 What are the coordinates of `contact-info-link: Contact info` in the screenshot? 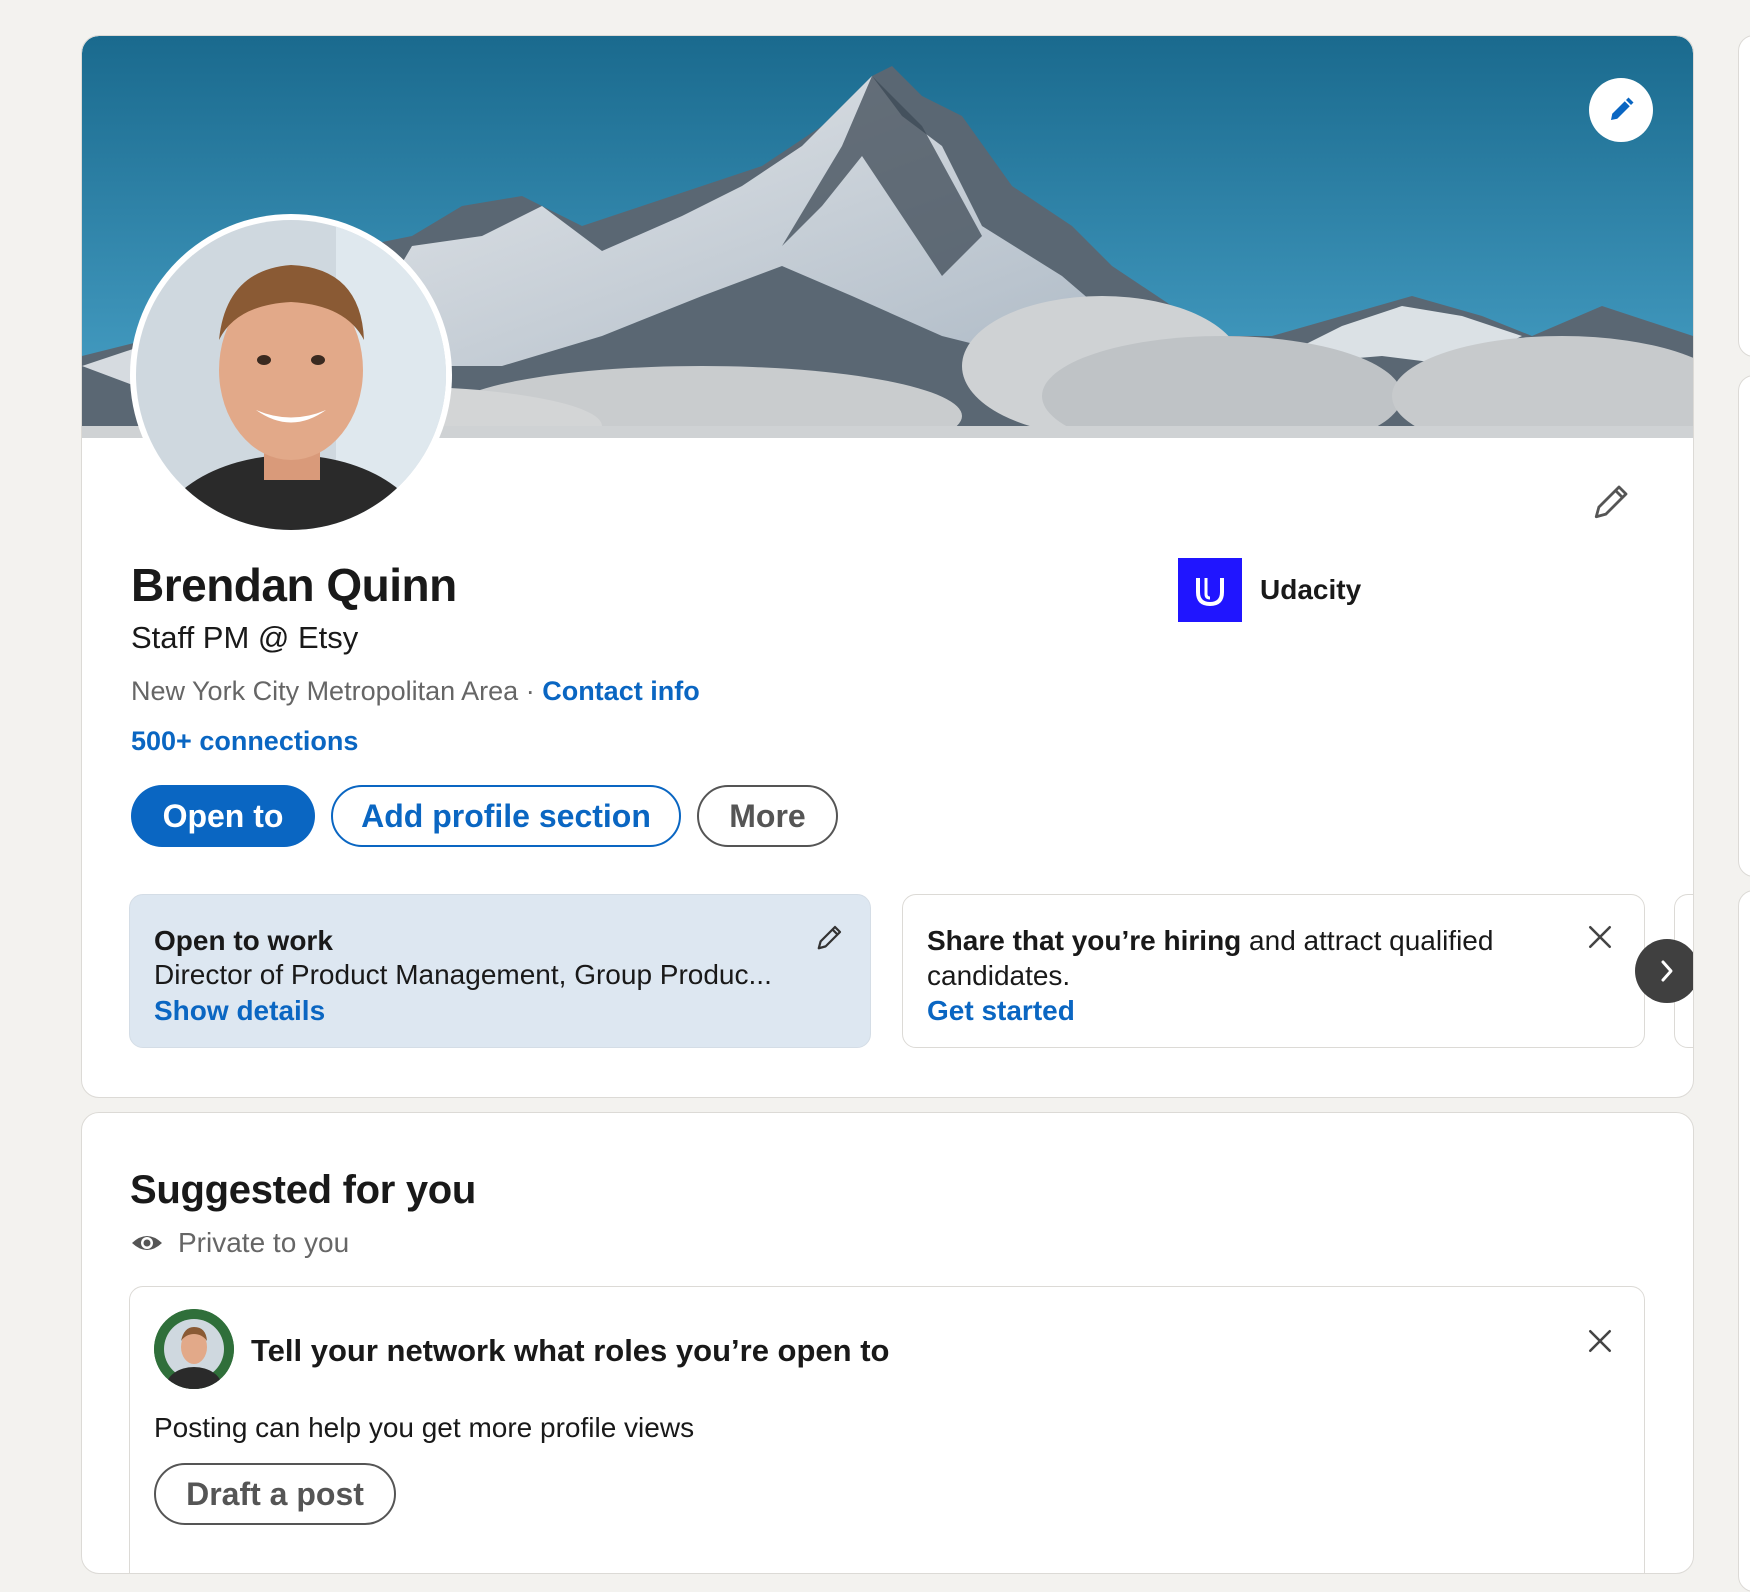 It's located at (620, 691).